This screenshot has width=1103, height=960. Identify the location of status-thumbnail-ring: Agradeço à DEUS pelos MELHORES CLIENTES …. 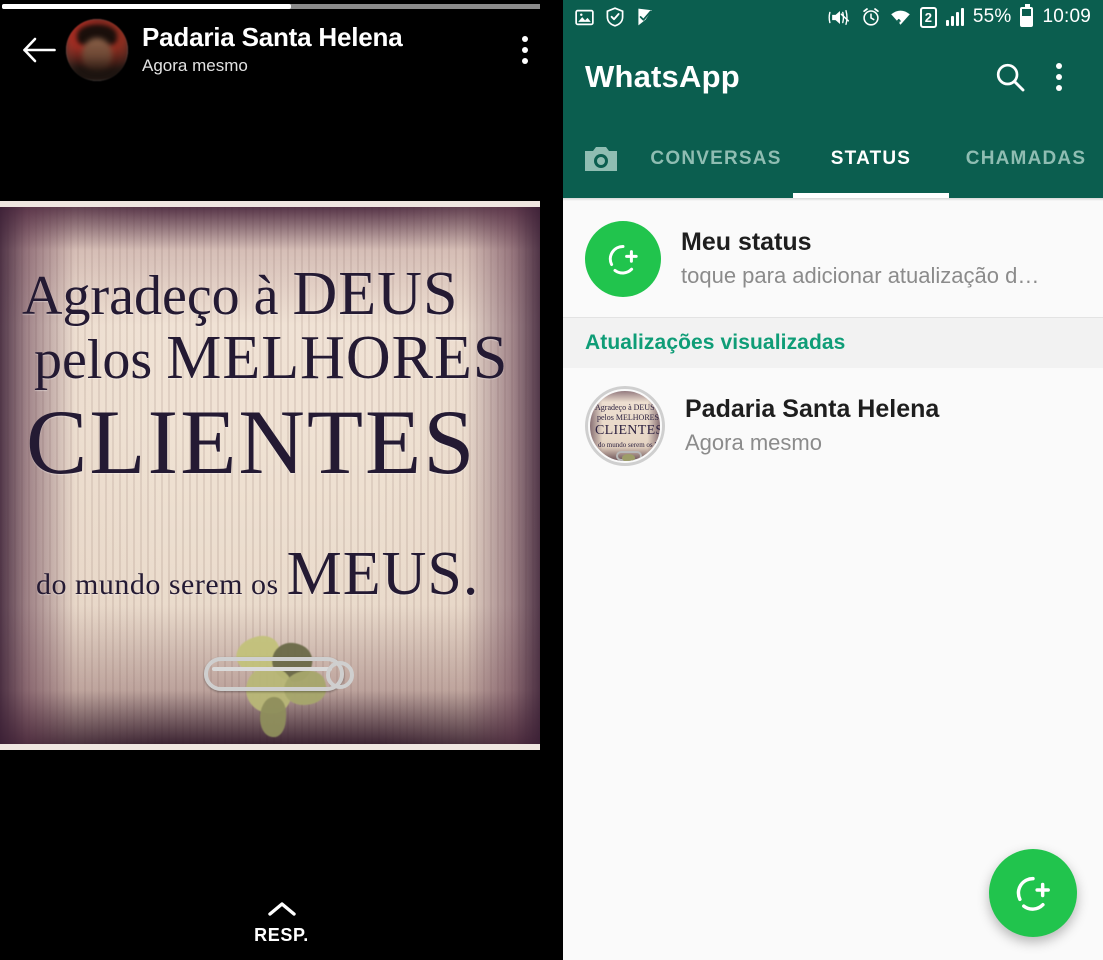
(625, 426).